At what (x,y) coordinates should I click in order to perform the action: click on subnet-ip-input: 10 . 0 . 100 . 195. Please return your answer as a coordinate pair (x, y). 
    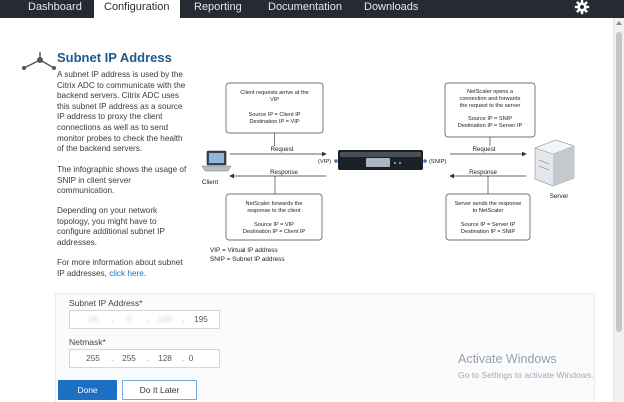
    Looking at the image, I should click on (144, 319).